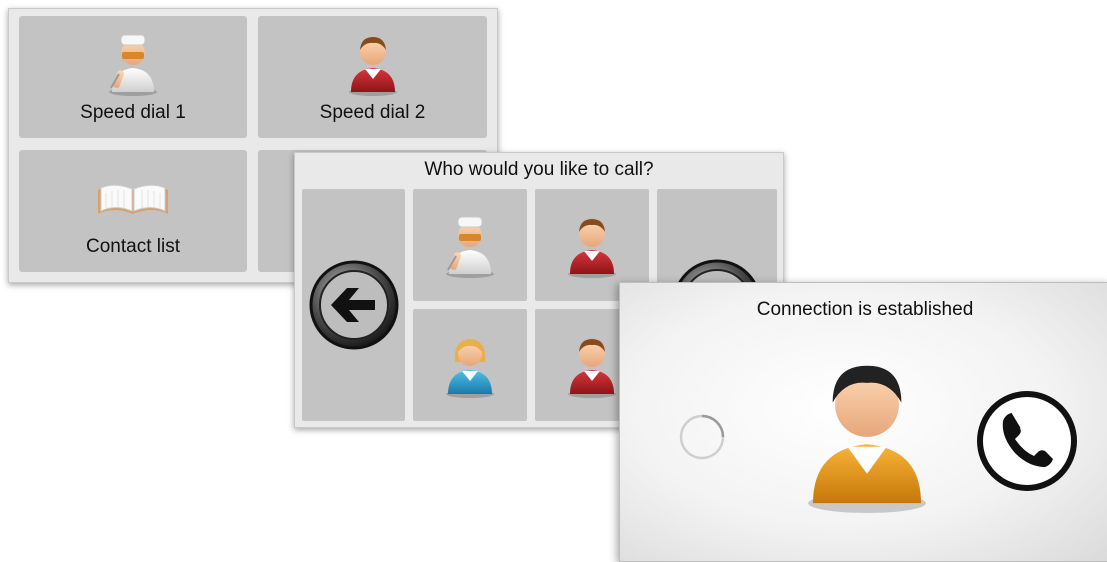 This screenshot has width=1107, height=562. I want to click on loading-spinner-icon, so click(702, 437).